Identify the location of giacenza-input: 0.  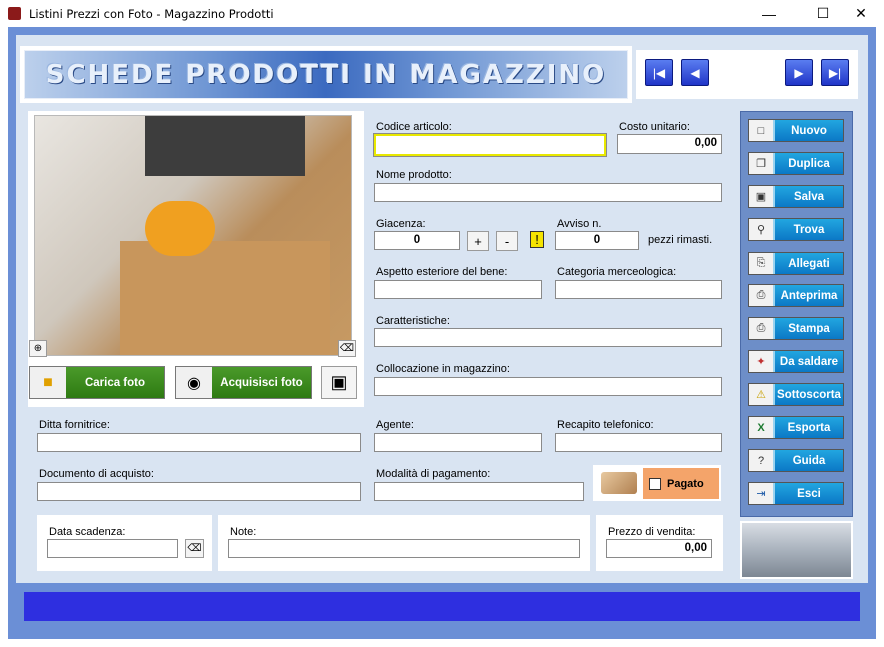
(417, 240).